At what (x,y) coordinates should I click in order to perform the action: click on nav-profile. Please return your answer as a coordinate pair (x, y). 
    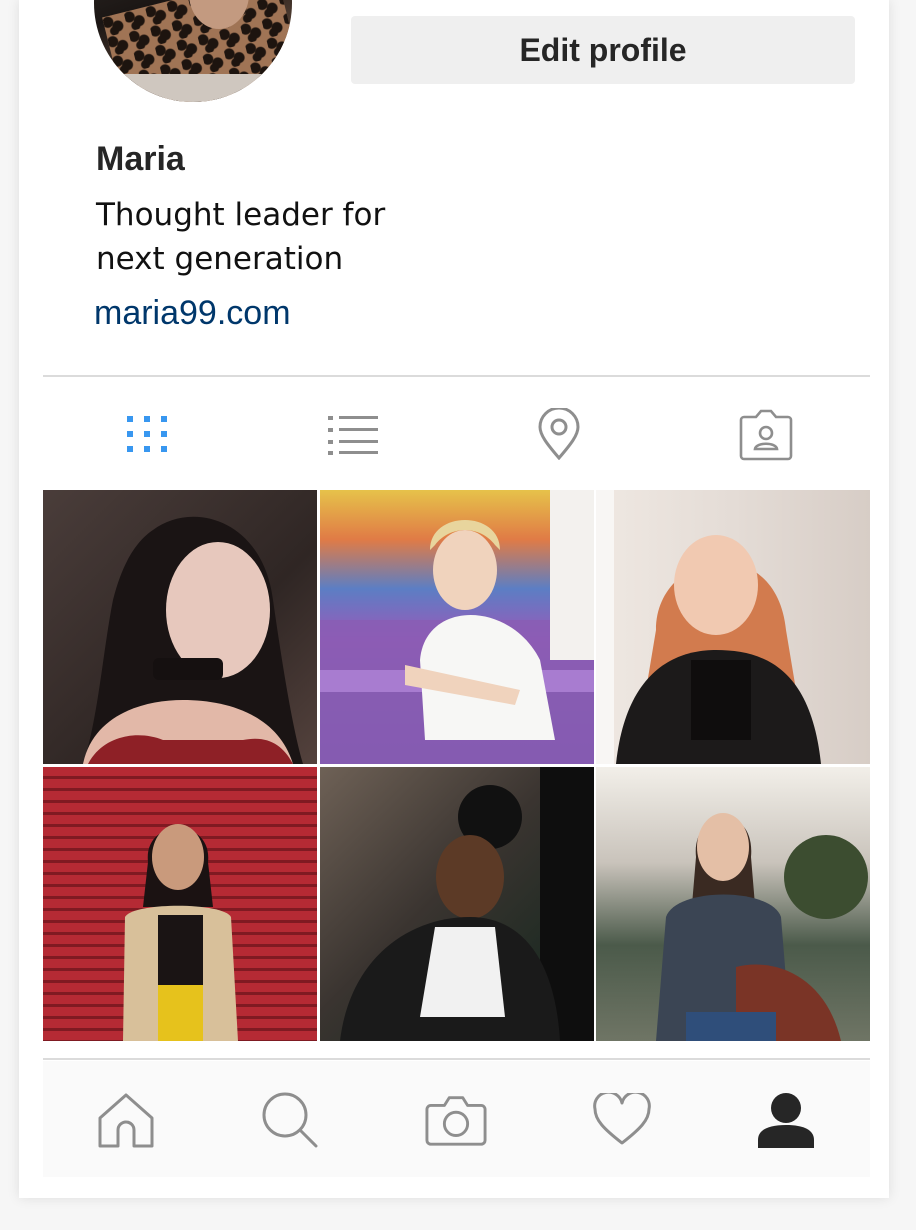
    Looking at the image, I should click on (786, 1120).